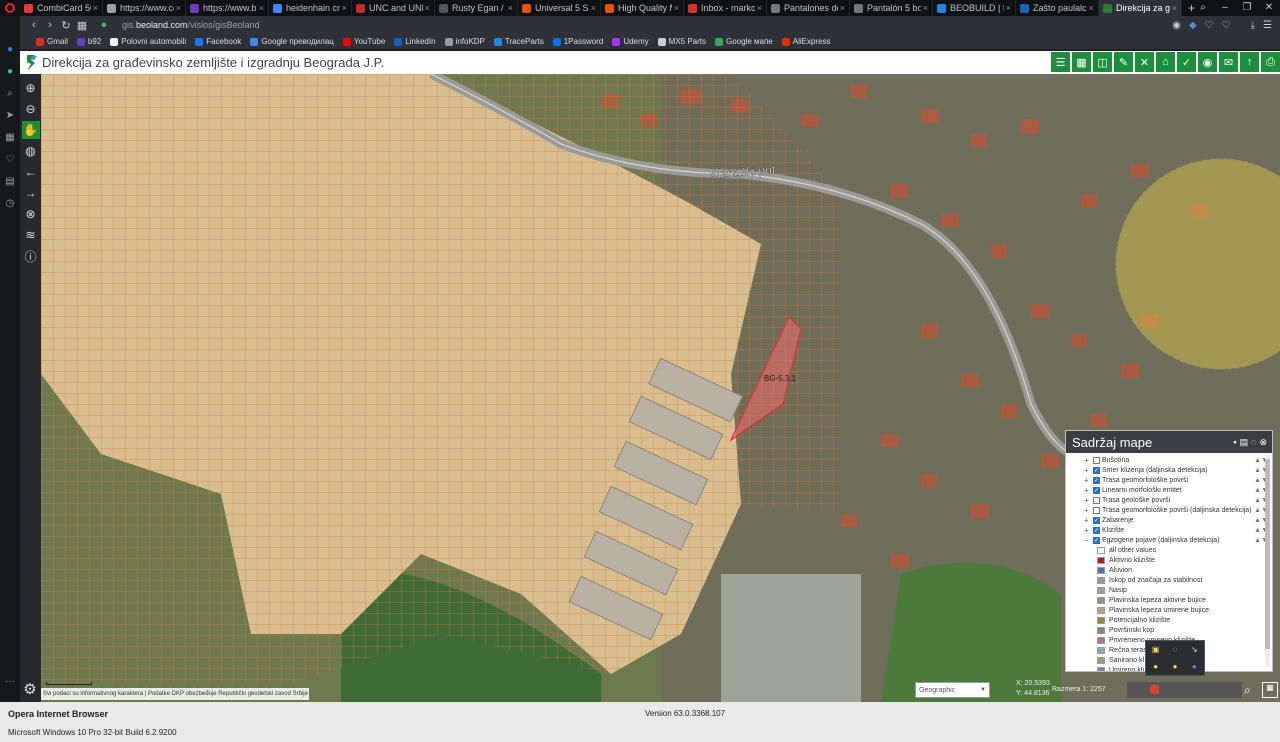  I want to click on eye-icon: ◉, so click(1207, 62).